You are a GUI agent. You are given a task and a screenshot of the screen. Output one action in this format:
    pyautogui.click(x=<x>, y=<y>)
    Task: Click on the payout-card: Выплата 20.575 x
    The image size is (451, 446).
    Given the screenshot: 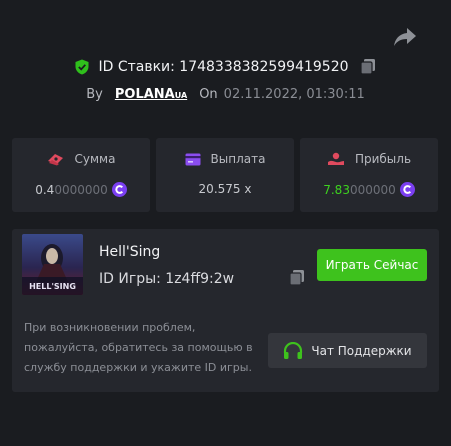 What is the action you would take?
    pyautogui.click(x=225, y=175)
    